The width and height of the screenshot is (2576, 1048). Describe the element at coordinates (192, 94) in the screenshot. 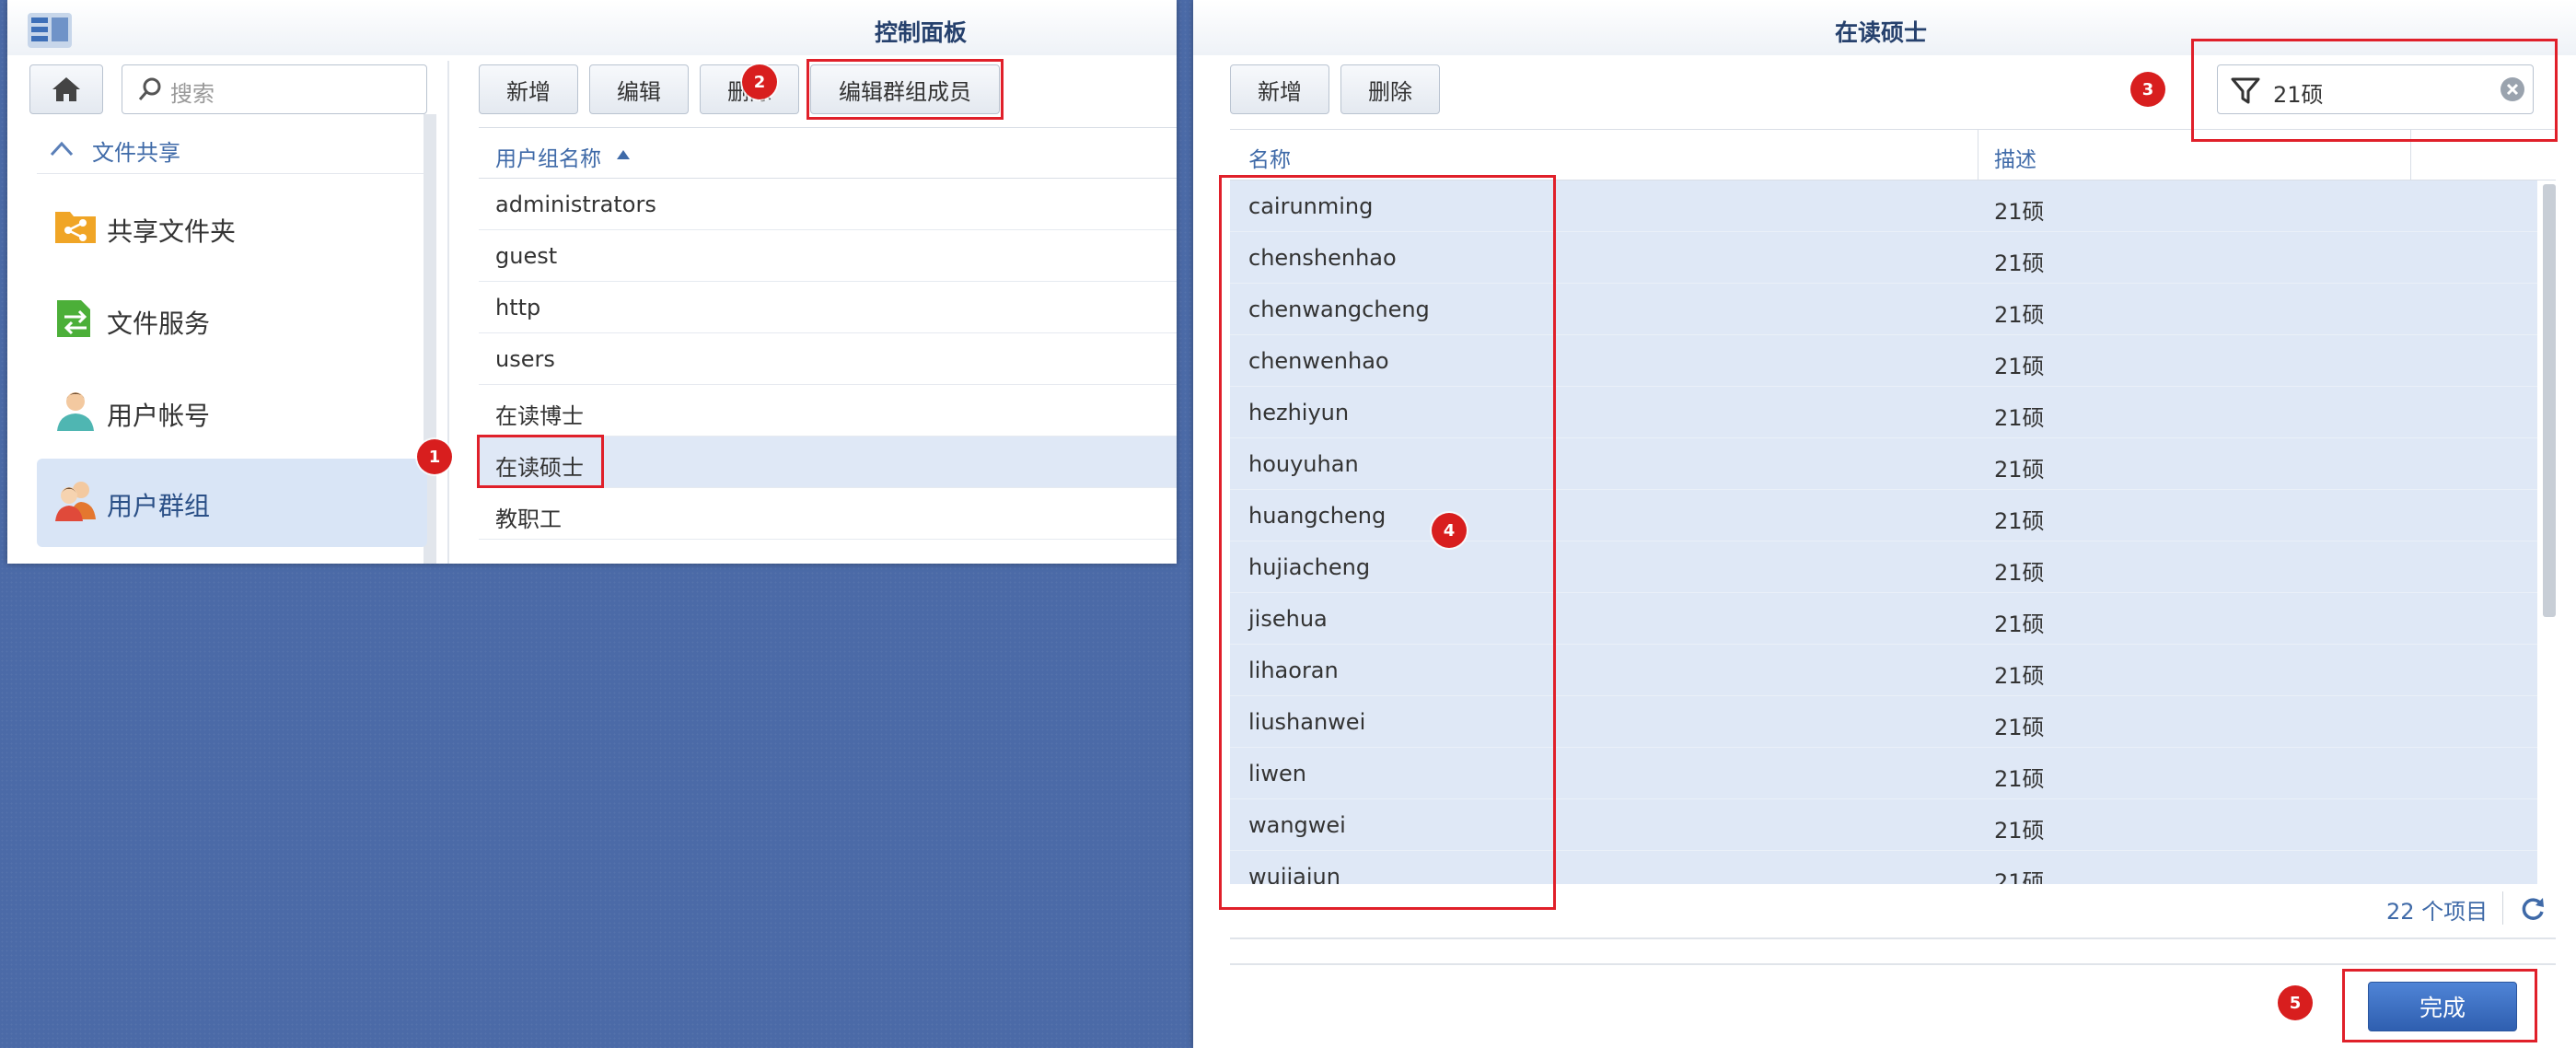

I see `search-placeholder: 搜索` at that location.